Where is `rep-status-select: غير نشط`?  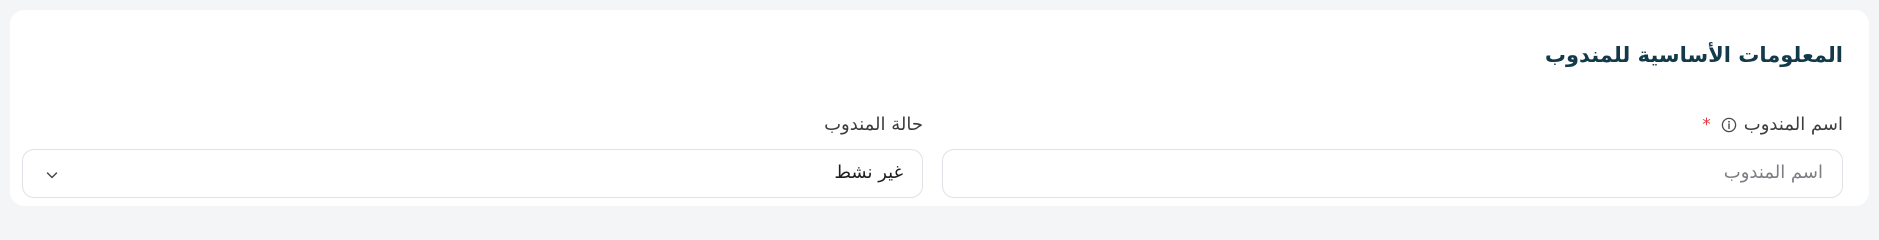 rep-status-select: غير نشط is located at coordinates (472, 173).